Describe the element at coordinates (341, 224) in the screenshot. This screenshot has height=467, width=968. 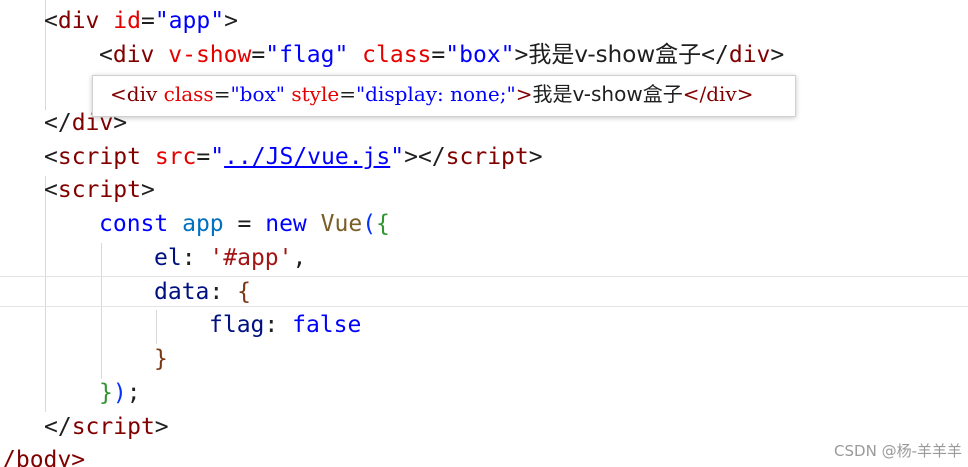
I see `token-class: Vue` at that location.